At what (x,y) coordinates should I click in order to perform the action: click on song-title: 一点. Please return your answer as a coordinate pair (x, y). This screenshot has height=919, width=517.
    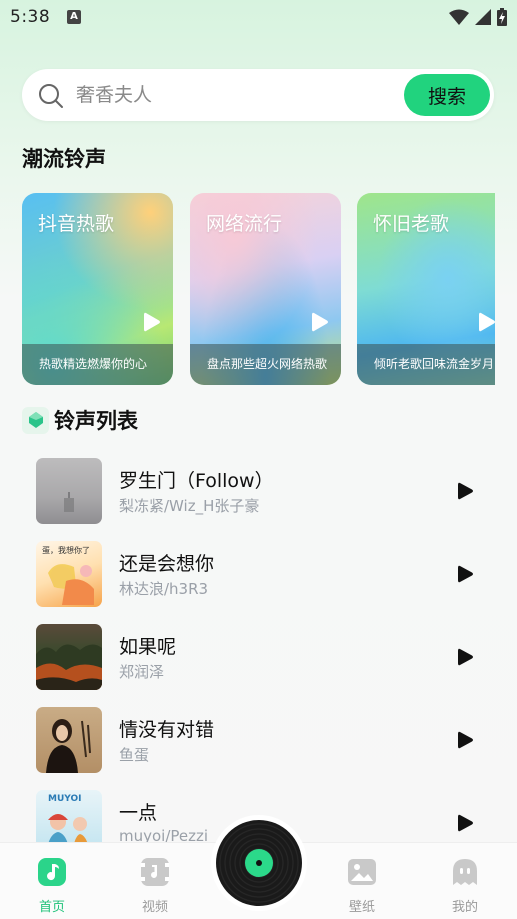
    Looking at the image, I should click on (138, 813).